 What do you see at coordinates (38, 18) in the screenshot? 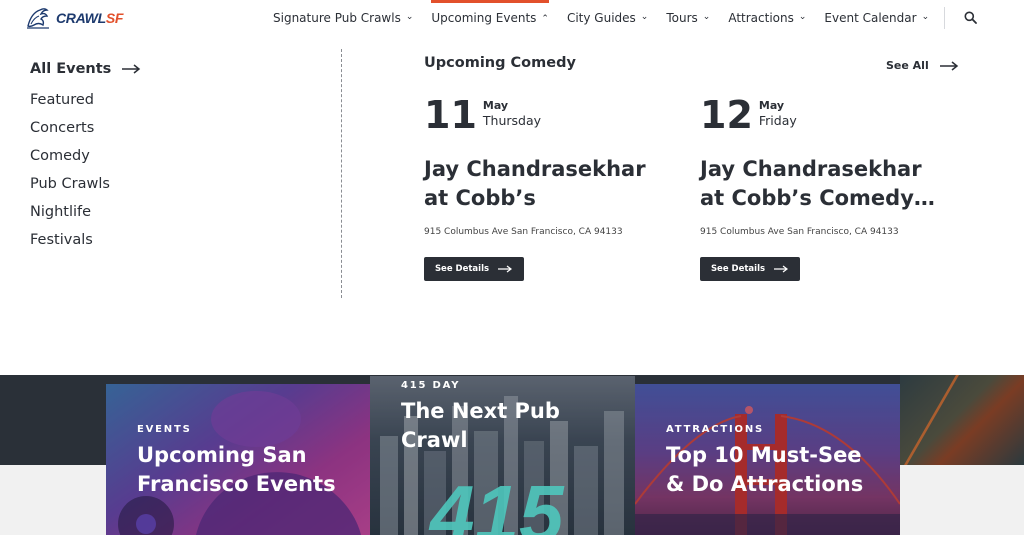
I see `dragon-logo-icon` at bounding box center [38, 18].